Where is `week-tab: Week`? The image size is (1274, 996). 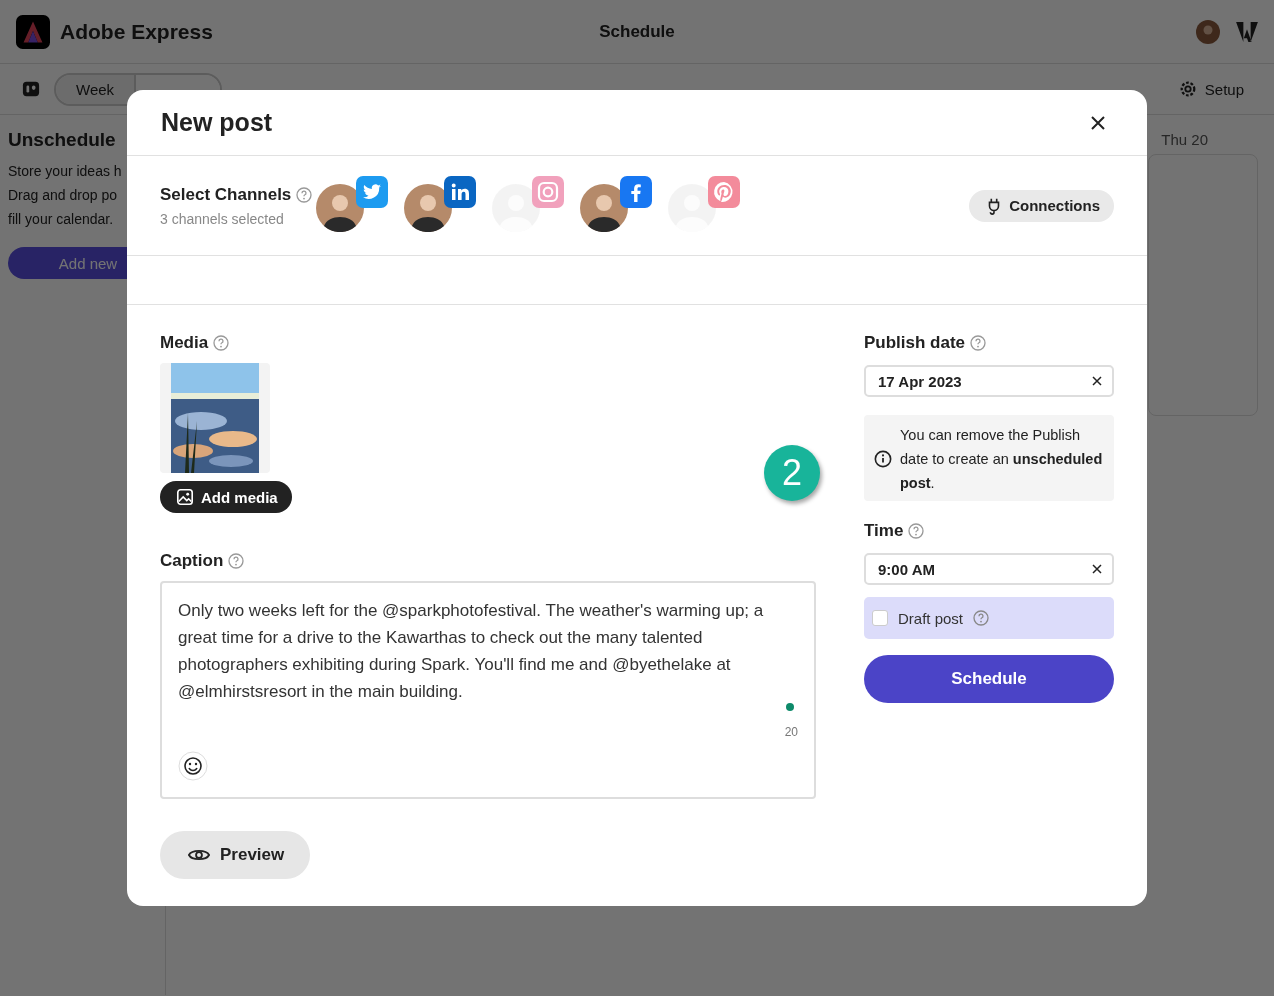 week-tab: Week is located at coordinates (95, 89).